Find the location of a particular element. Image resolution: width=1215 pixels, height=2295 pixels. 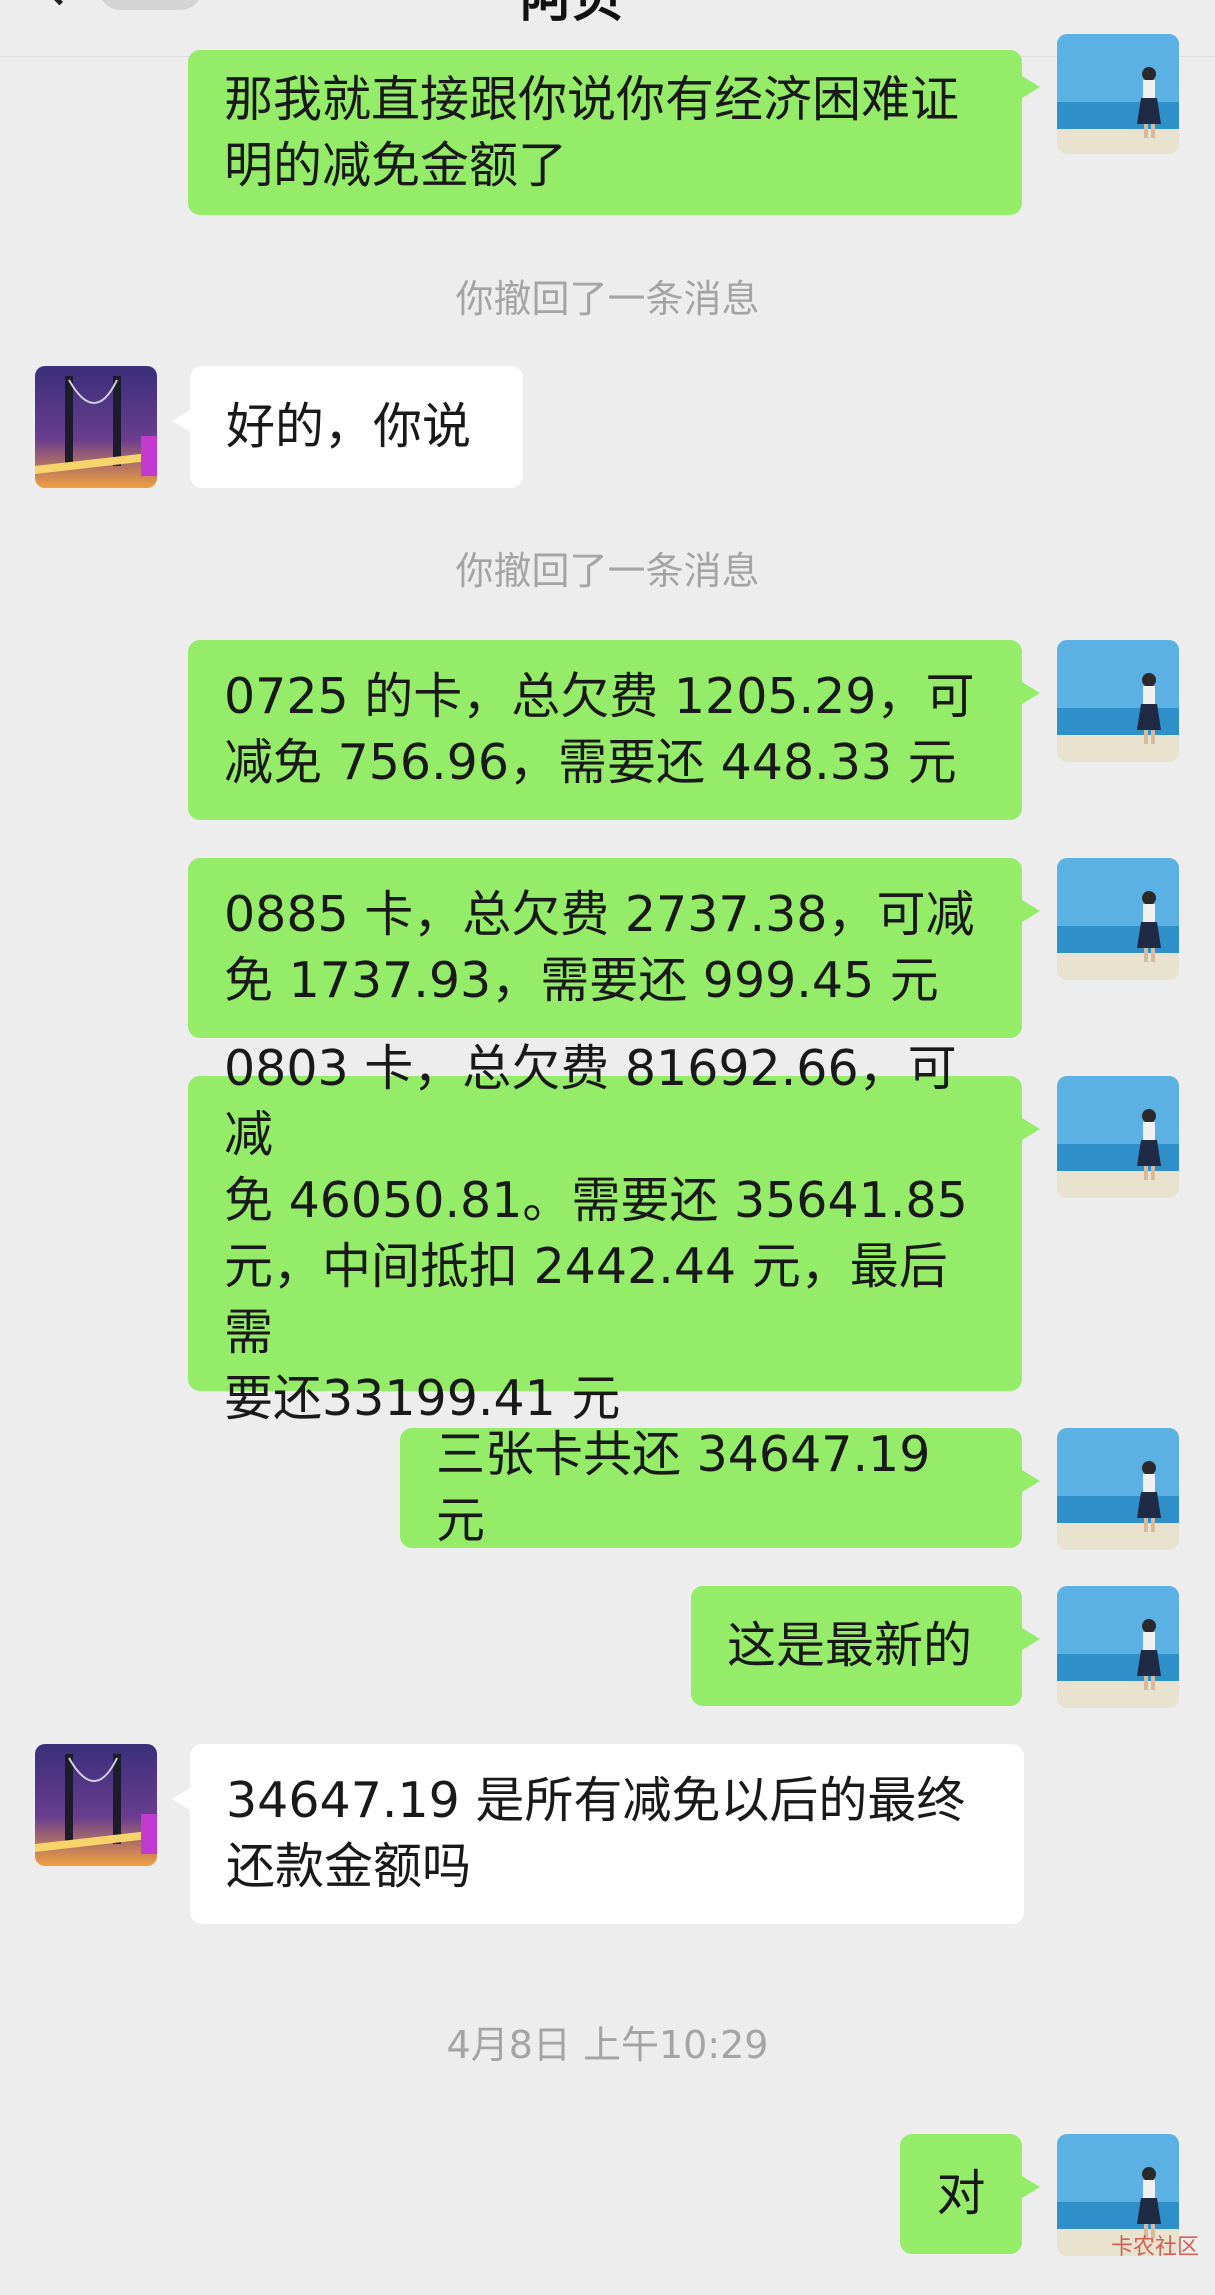

timestamp: 4月8日 上午10:29 is located at coordinates (607, 2045).